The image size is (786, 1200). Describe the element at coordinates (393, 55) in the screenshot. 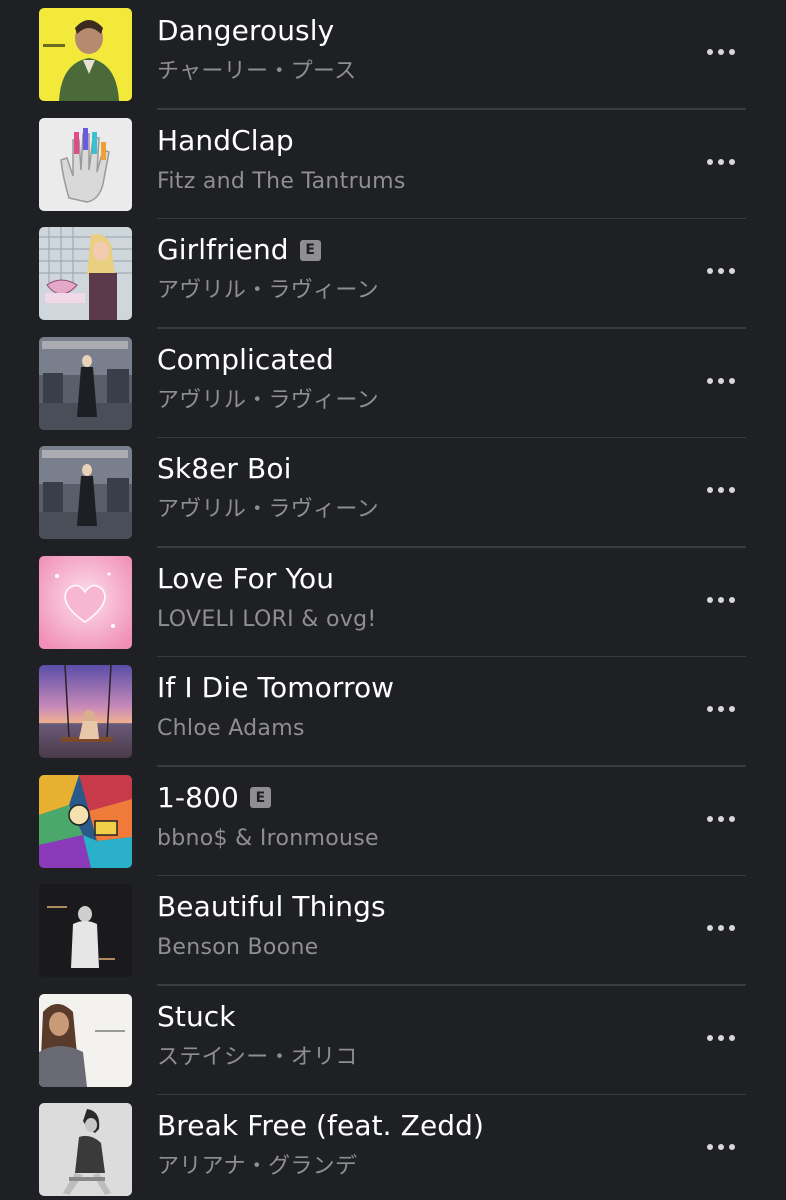

I see `song-row: Dangerously チャーリー・プース` at that location.